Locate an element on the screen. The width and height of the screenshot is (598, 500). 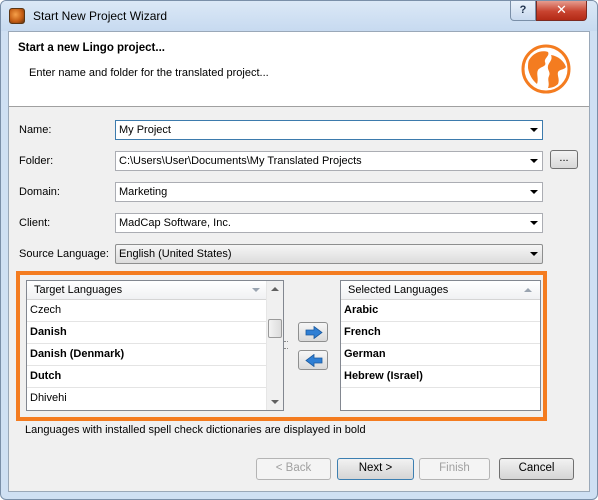
target-languages-header-label: Target Languages is located at coordinates (78, 290).